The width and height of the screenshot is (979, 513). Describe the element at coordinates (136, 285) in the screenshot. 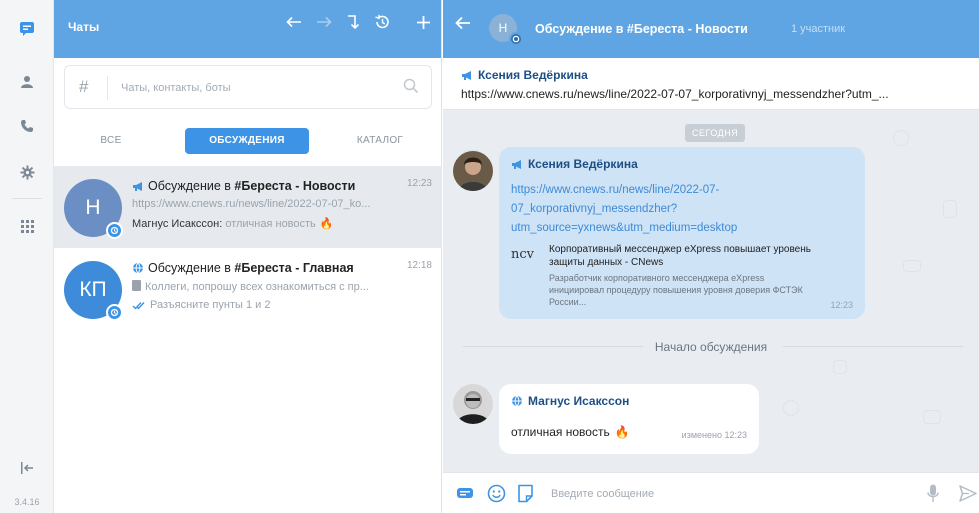

I see `document-icon` at that location.